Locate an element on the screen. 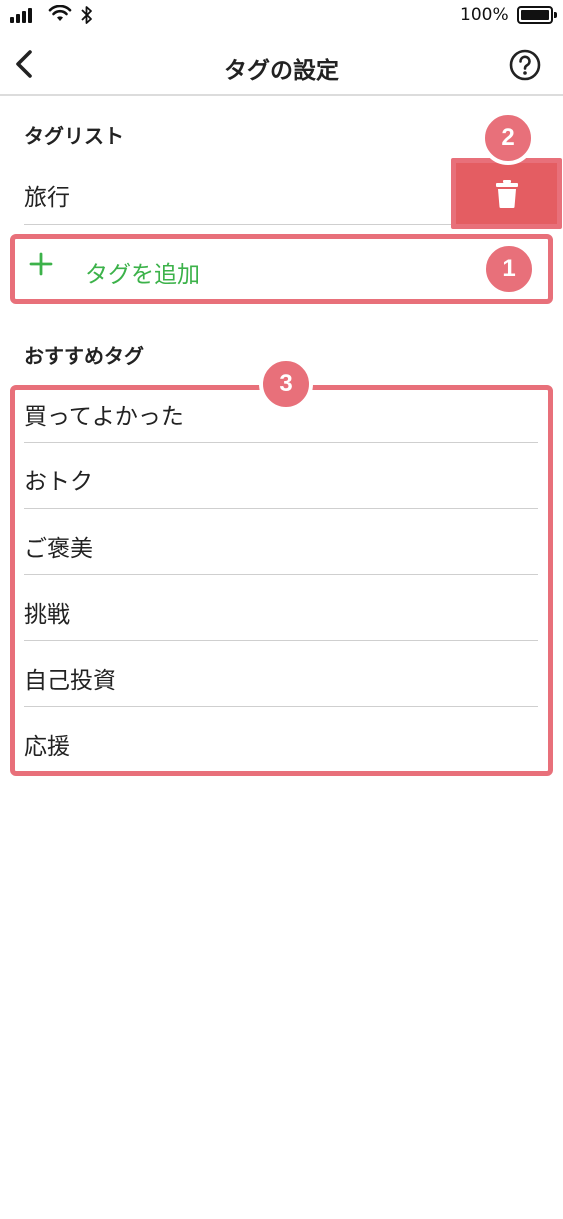 This screenshot has height=1219, width=563. callout-badge-2: 2 is located at coordinates (508, 138).